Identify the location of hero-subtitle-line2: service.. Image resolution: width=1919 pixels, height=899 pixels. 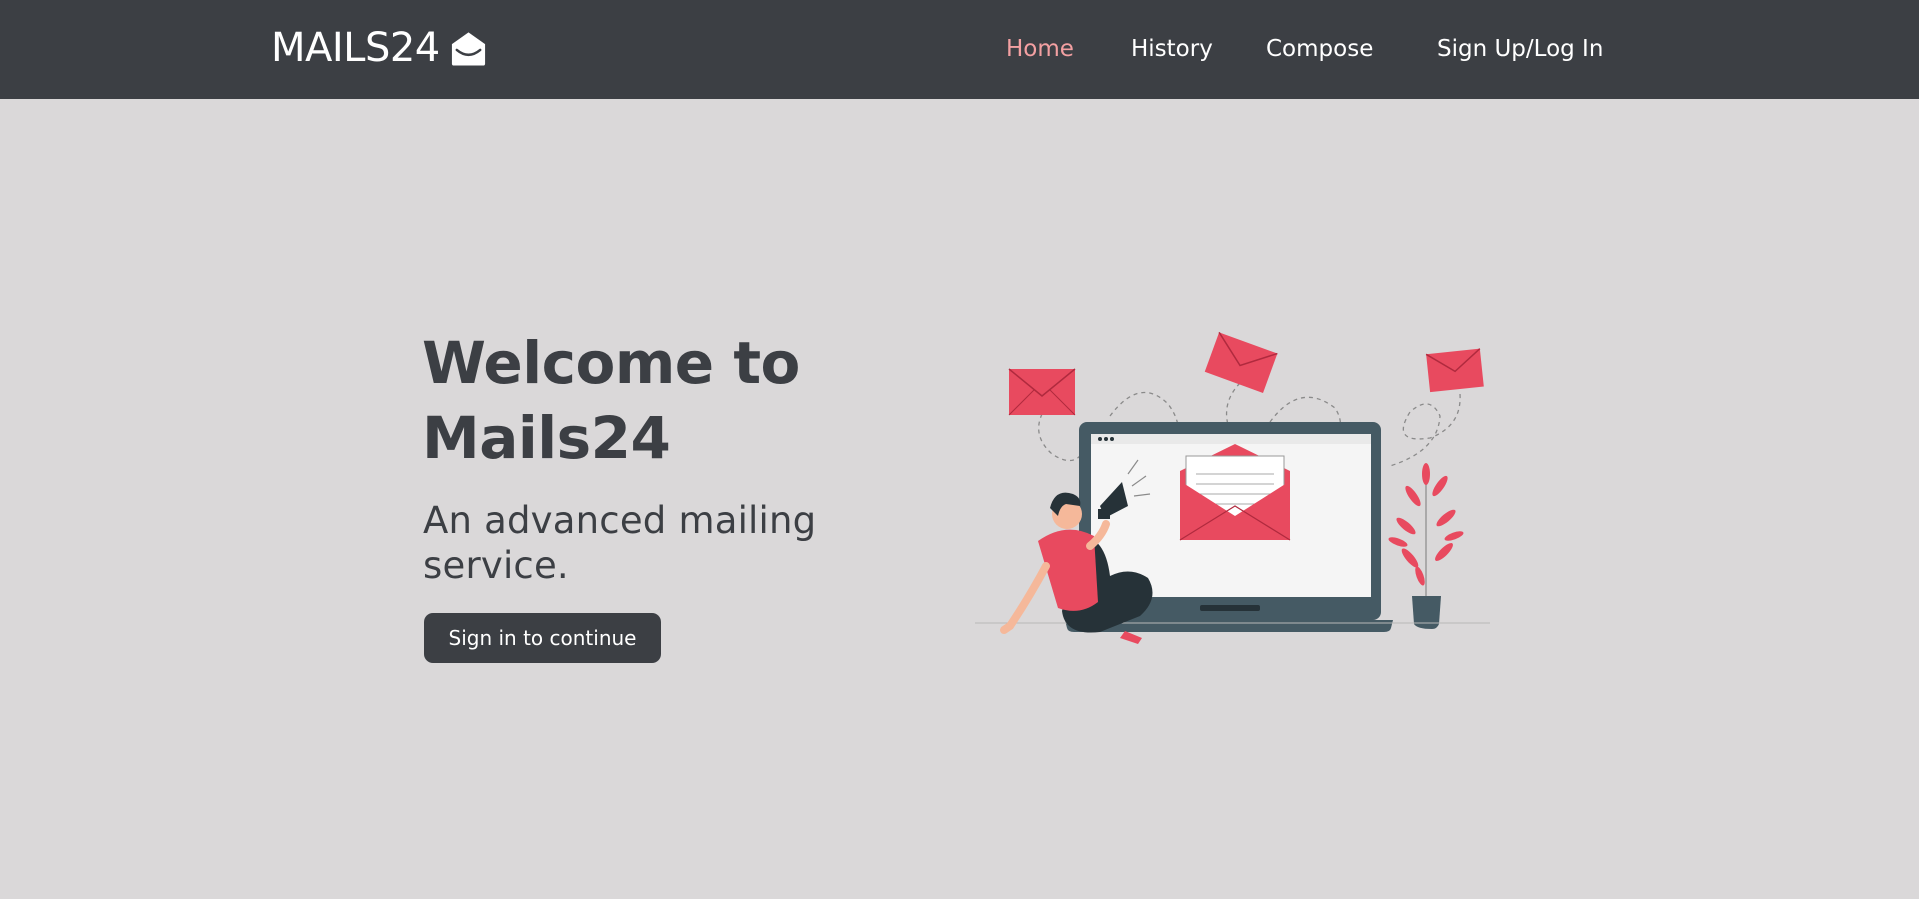
(496, 565).